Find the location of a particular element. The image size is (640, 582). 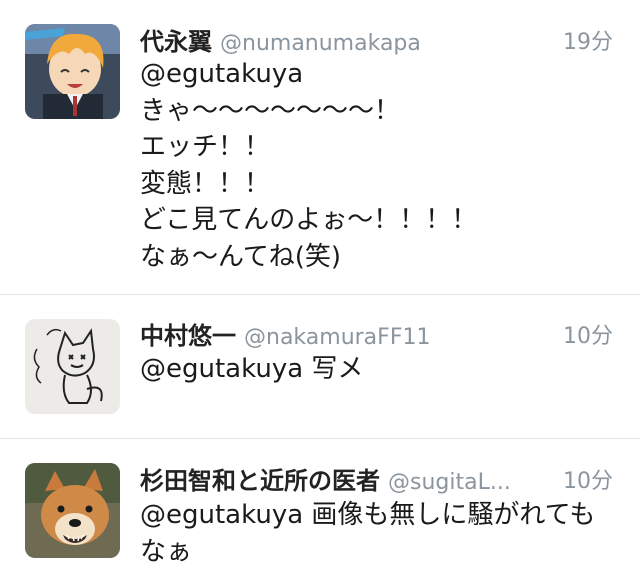

tweet-text-line: なぁ is located at coordinates (166, 551).